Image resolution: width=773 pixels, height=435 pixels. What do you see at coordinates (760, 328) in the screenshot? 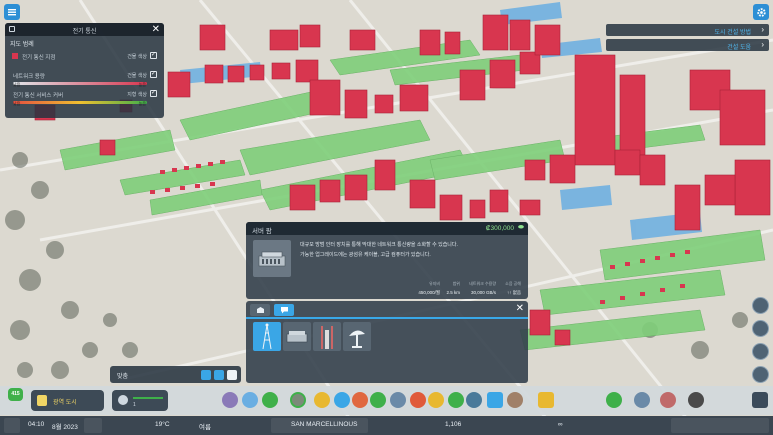
I see `citizen-button` at bounding box center [760, 328].